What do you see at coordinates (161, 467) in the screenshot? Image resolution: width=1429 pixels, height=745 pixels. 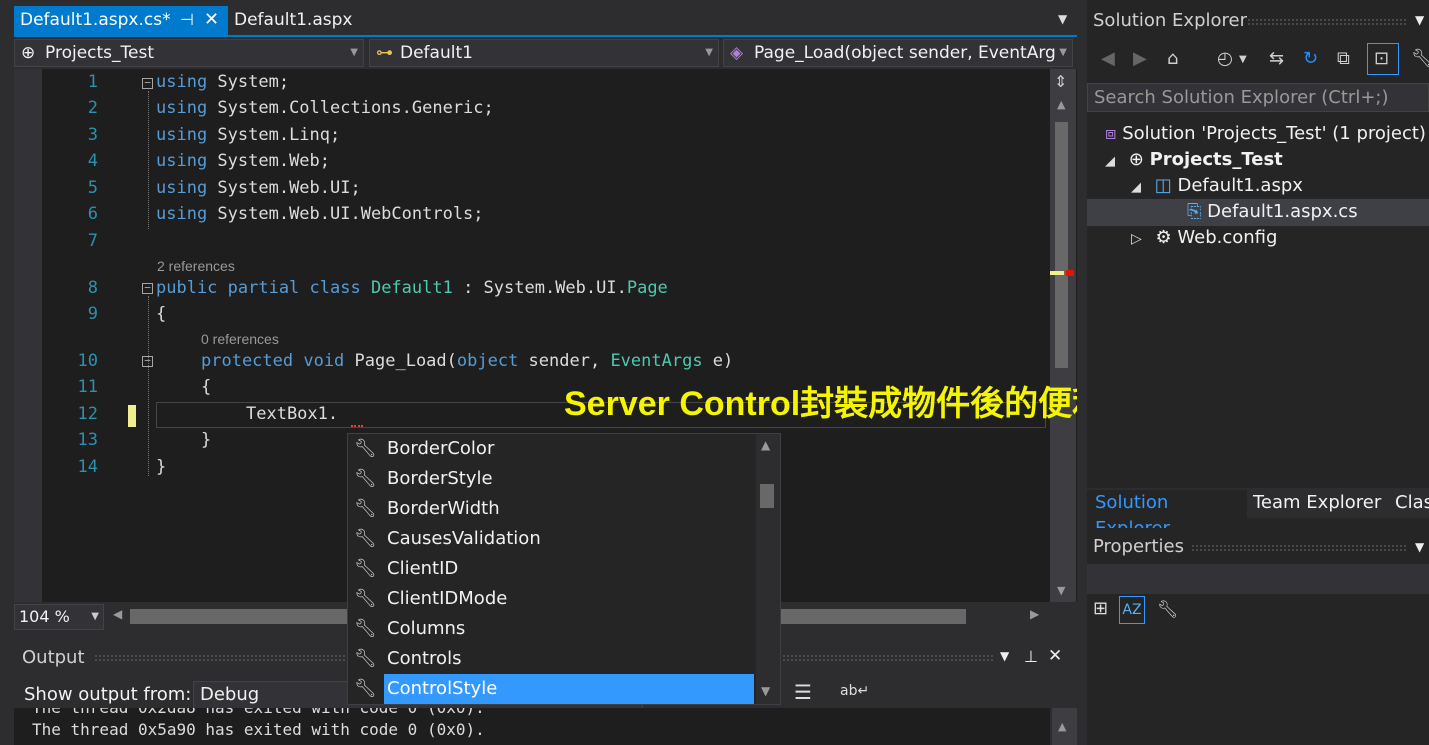 I see `code-line-14: }` at bounding box center [161, 467].